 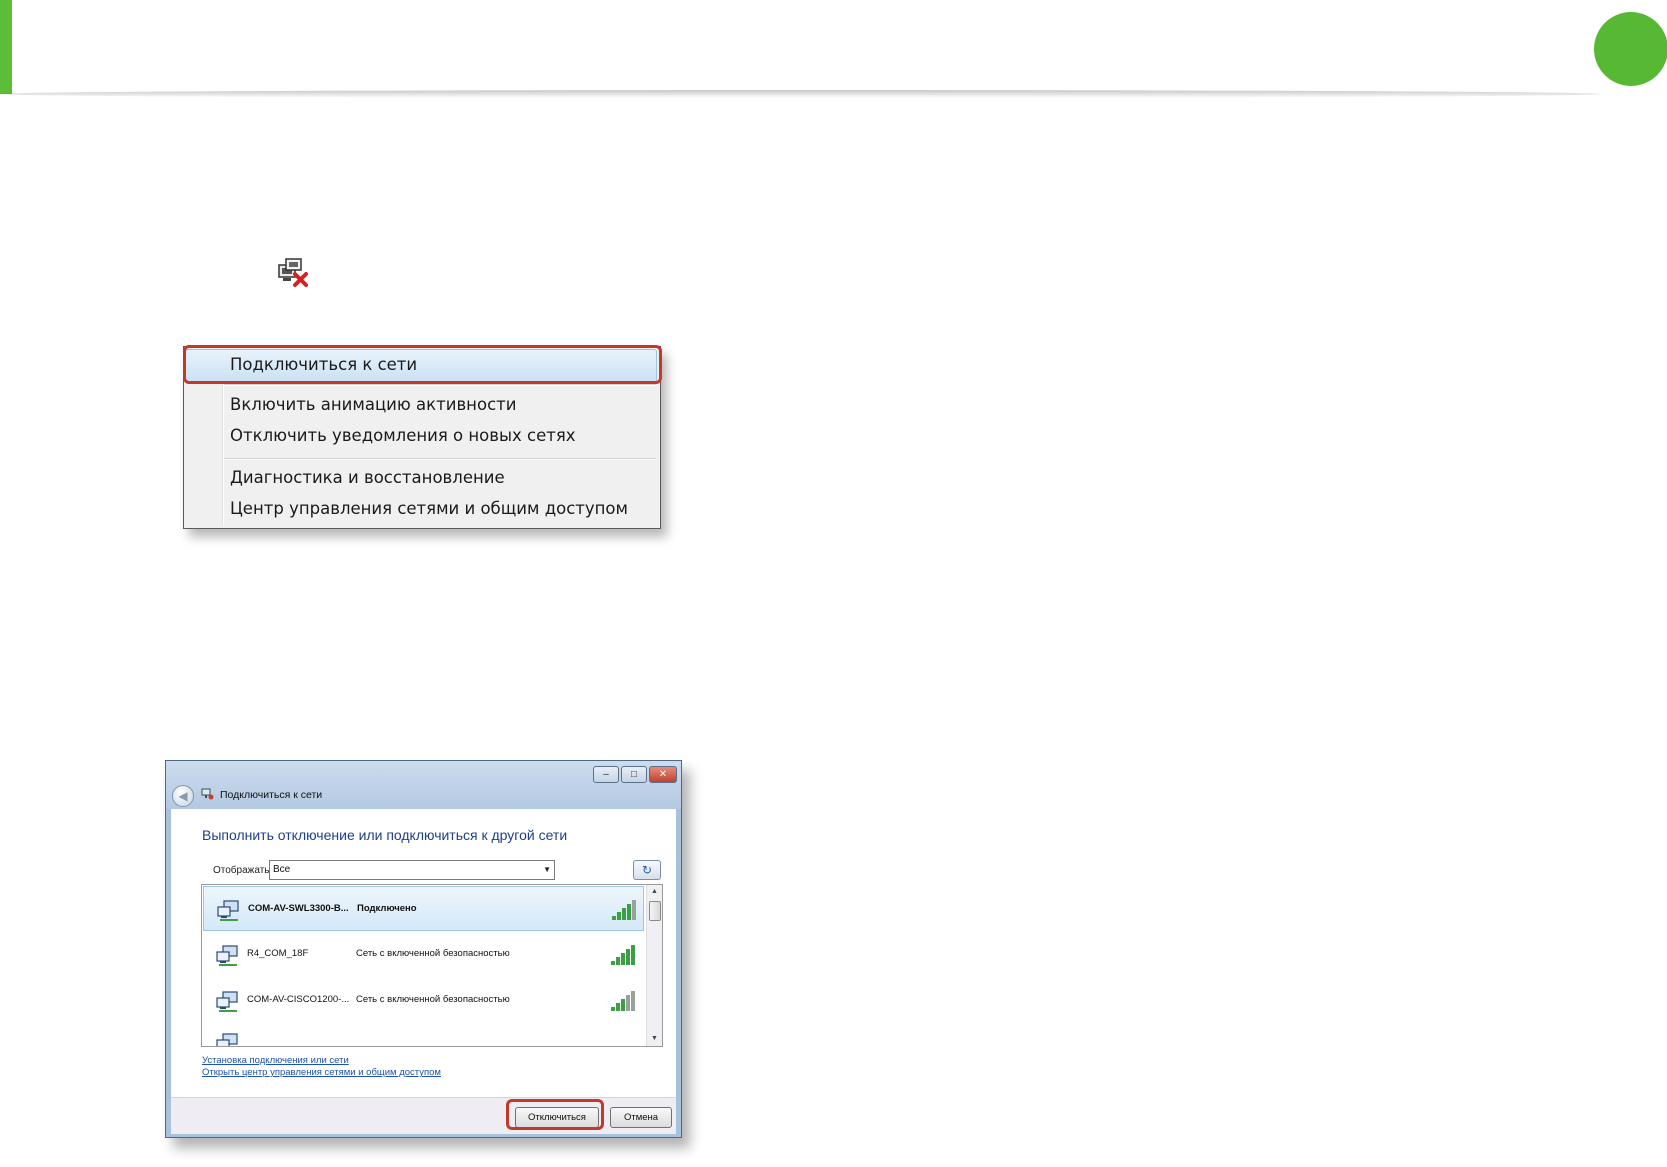 I want to click on scroll-down-icon: ▼, so click(x=654, y=1039).